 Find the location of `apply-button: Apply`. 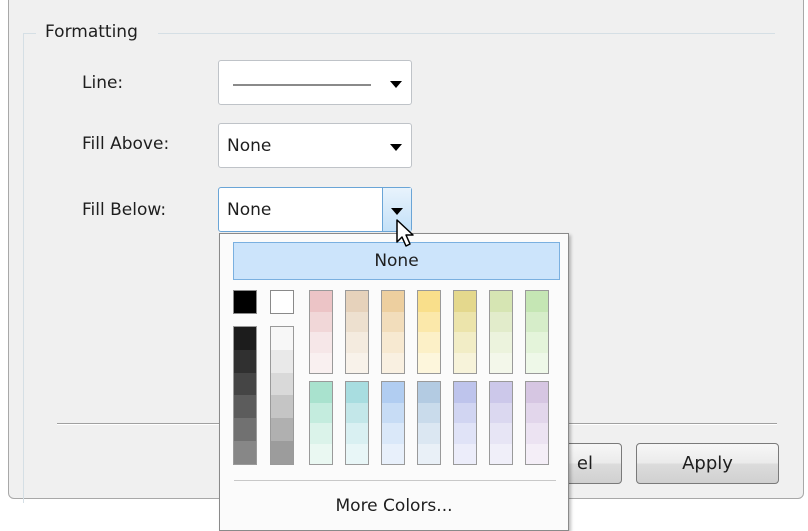

apply-button: Apply is located at coordinates (707, 463).